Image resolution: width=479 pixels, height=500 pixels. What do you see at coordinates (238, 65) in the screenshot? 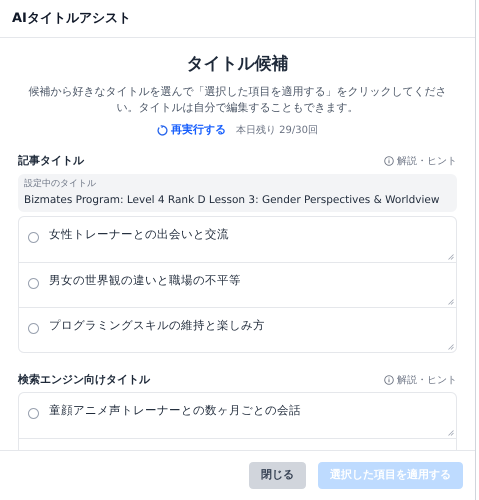
I see `section-heading: タイトル候補` at bounding box center [238, 65].